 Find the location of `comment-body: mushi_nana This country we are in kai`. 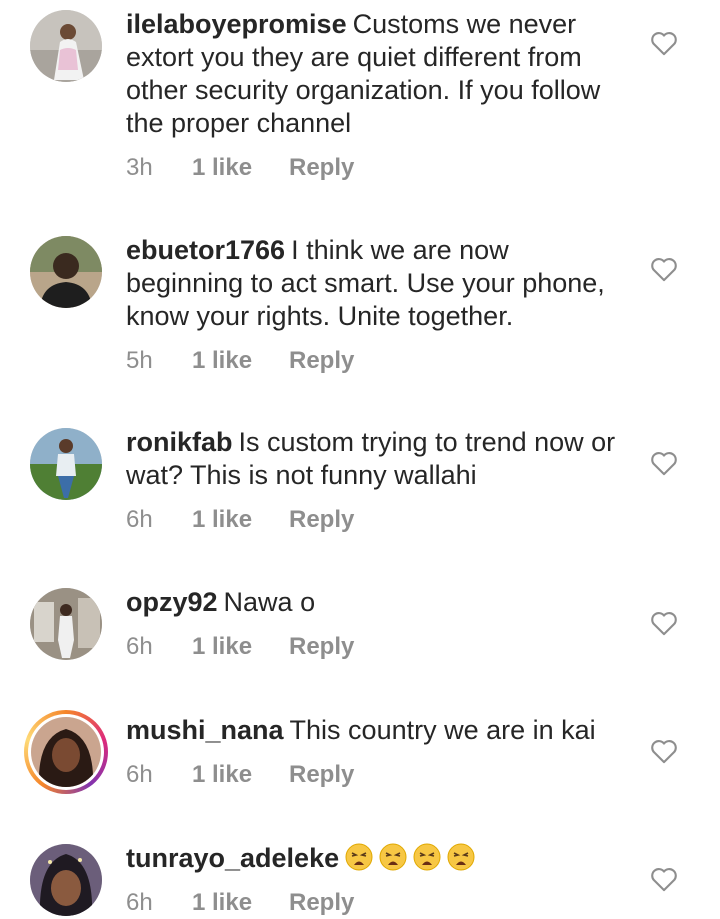

comment-body: mushi_nana This country we are in kai is located at coordinates (376, 730).